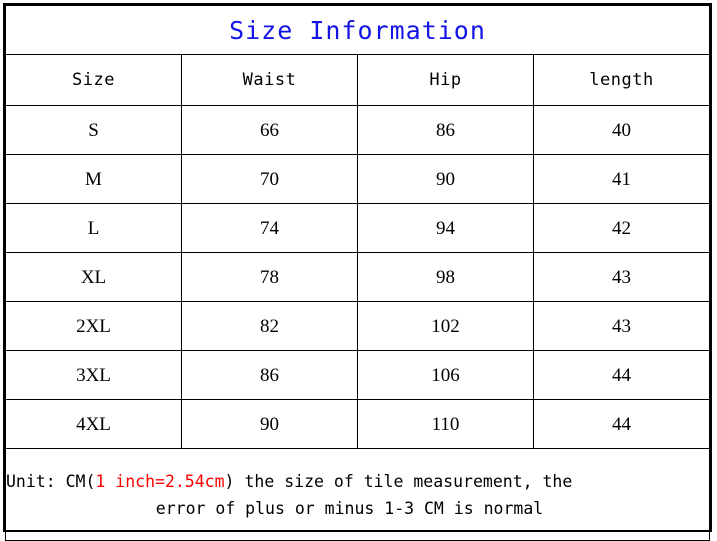 The width and height of the screenshot is (717, 541). I want to click on table-row: 4XL 90 110 44, so click(357, 424).